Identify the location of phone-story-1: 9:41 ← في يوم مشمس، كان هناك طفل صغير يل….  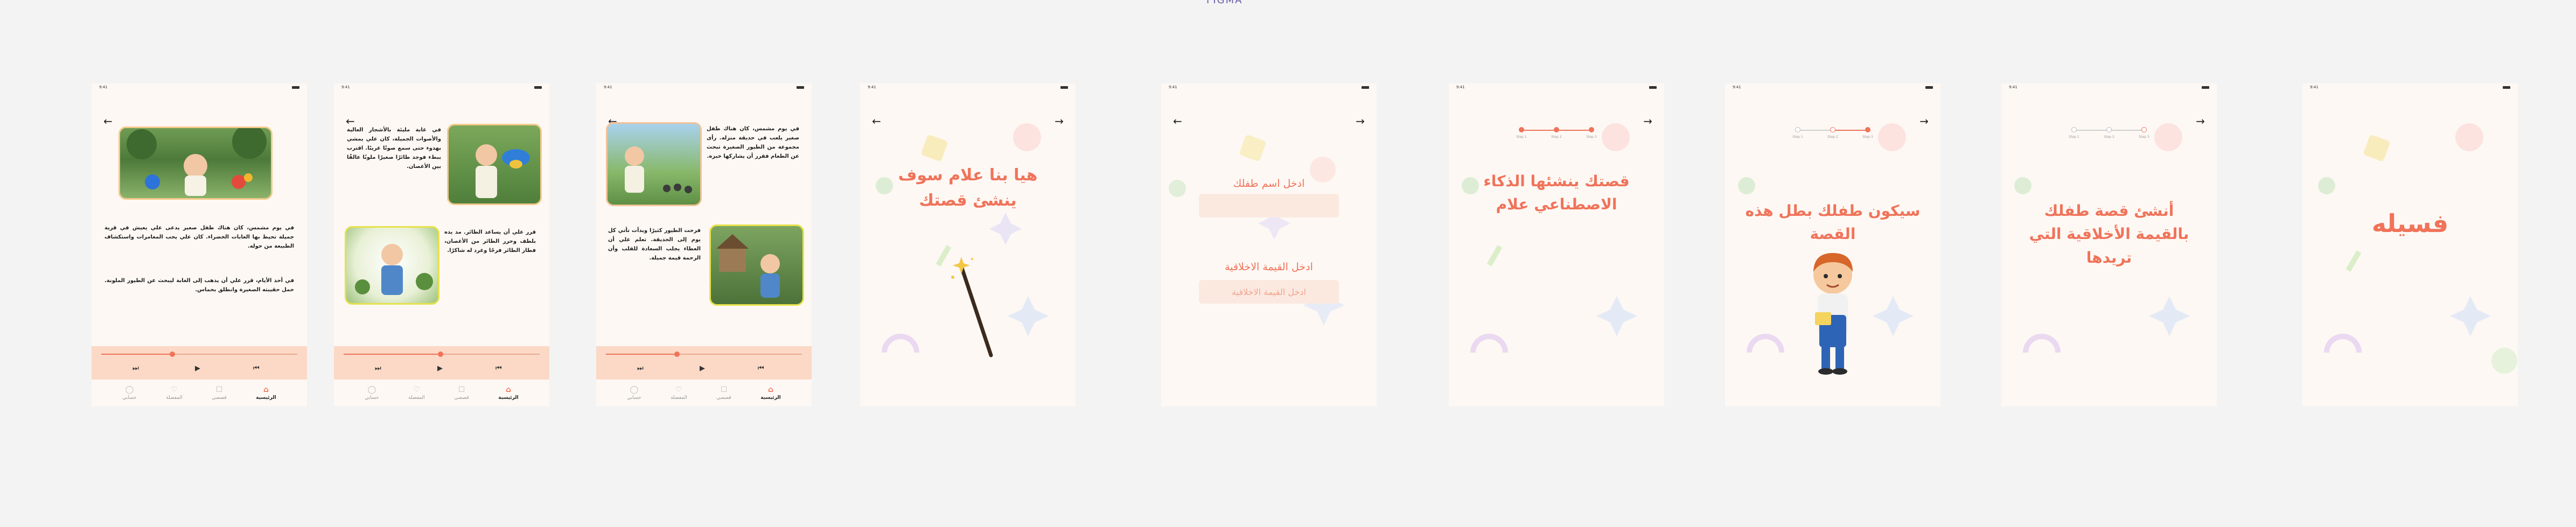
(704, 244).